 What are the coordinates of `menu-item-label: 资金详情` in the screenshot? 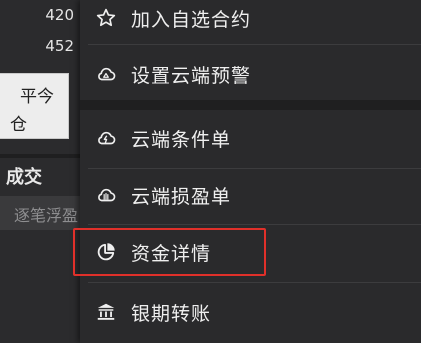 It's located at (171, 253).